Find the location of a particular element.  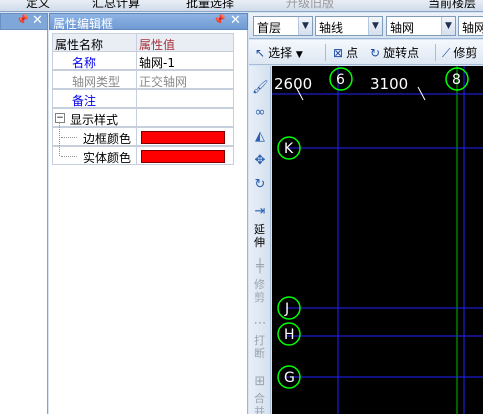

select-label: 选择 is located at coordinates (280, 53).